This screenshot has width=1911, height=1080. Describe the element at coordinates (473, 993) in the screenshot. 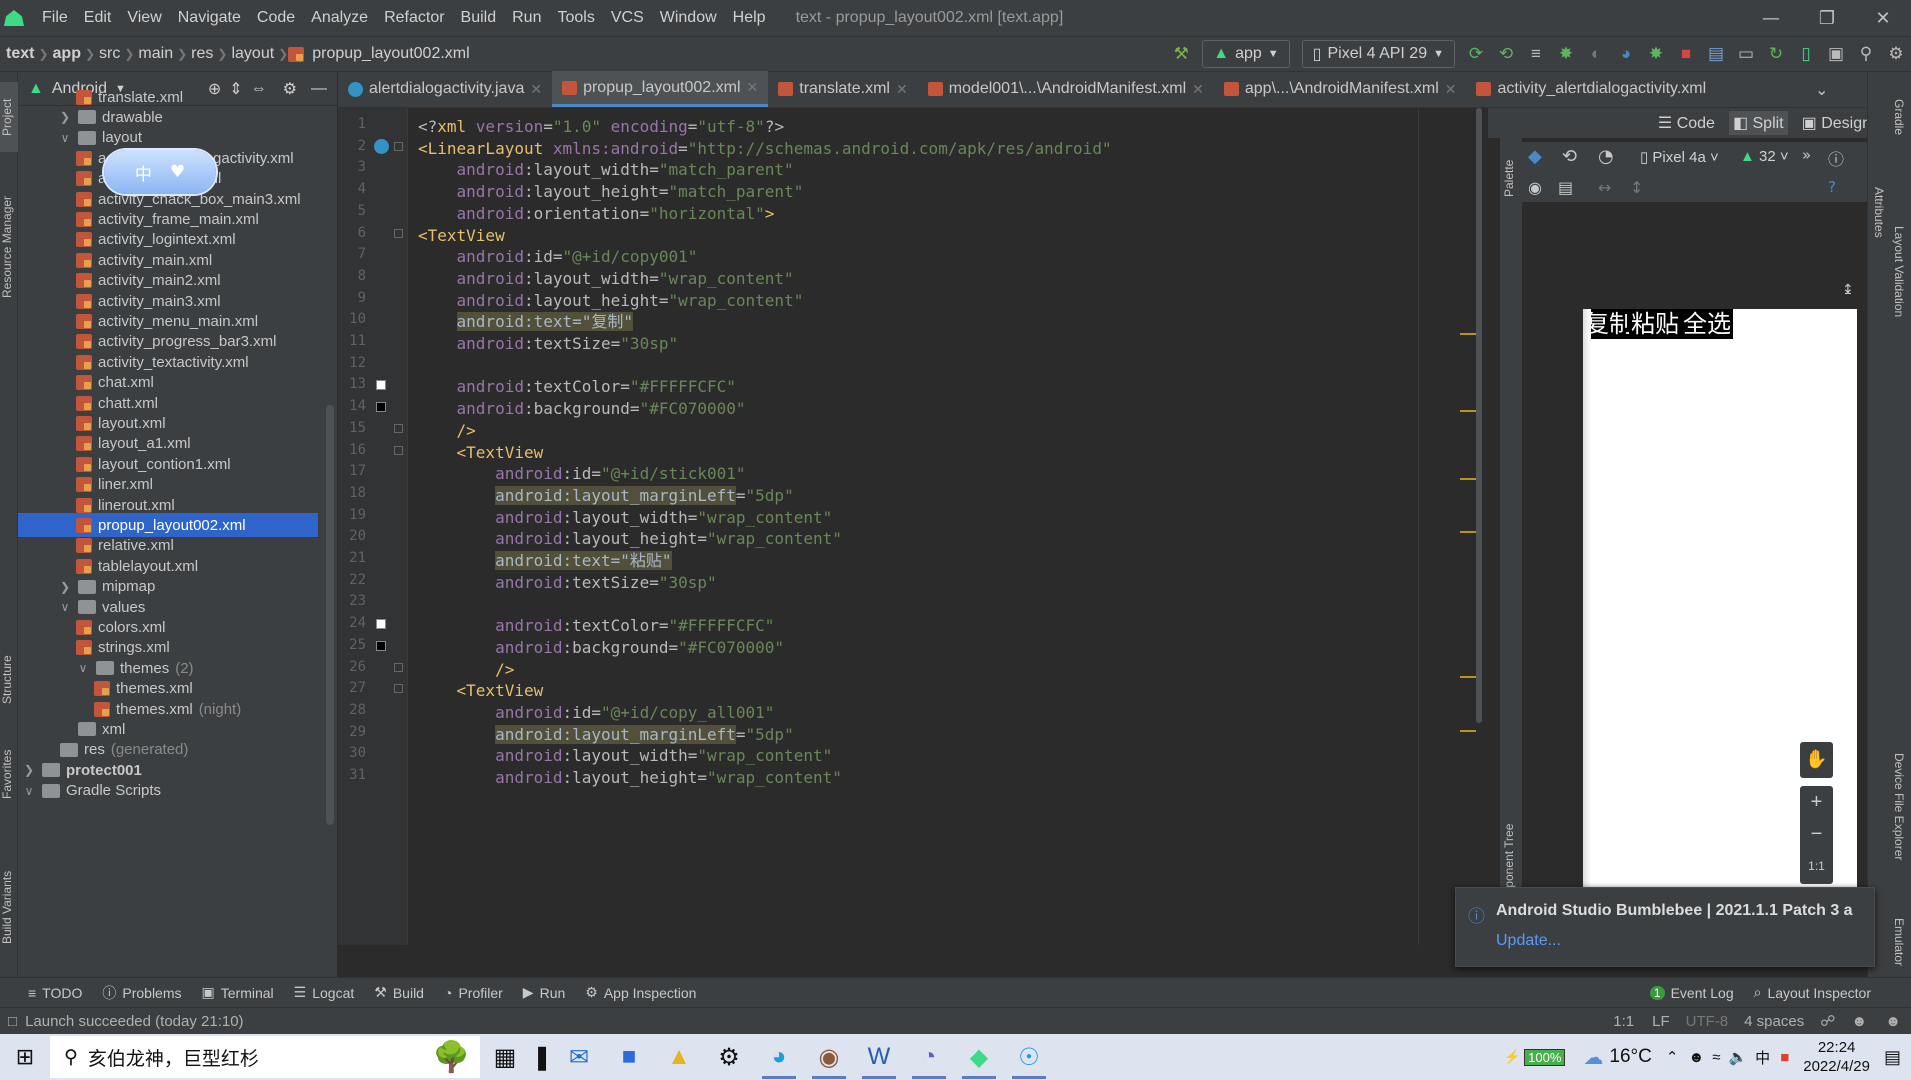

I see `tool-window-profiler: ◔ Profiler` at that location.